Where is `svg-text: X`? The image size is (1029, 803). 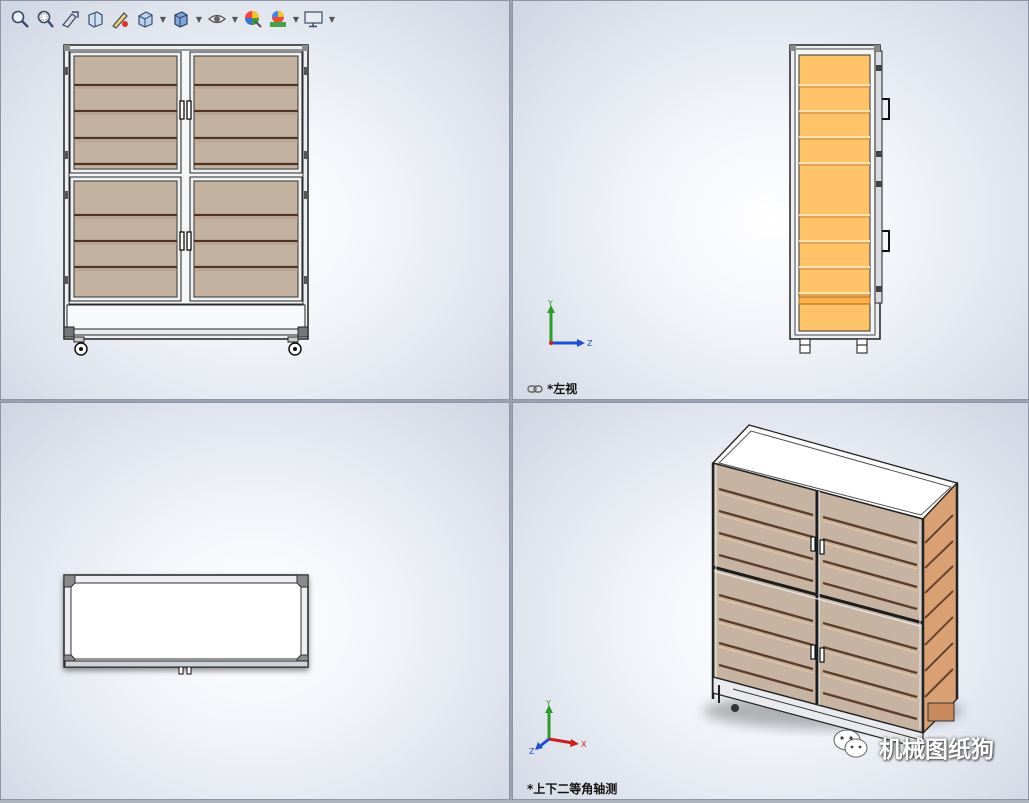 svg-text: X is located at coordinates (584, 744).